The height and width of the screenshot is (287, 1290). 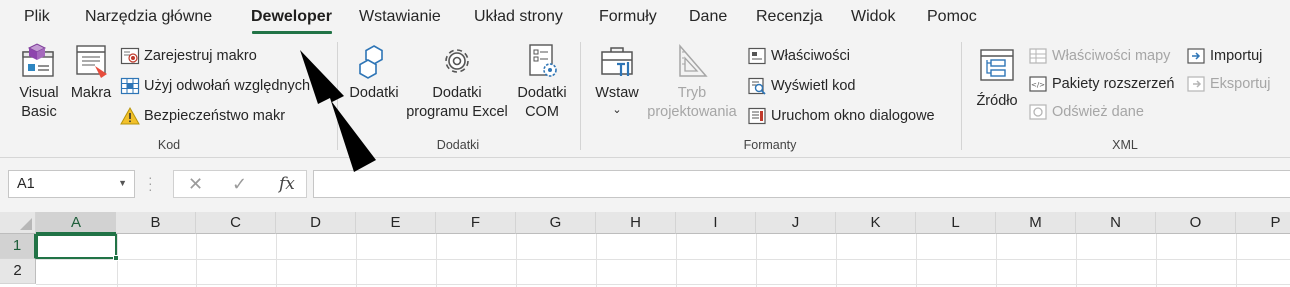 I want to click on record-macro-button: Zarejestruj makro, so click(x=188, y=56).